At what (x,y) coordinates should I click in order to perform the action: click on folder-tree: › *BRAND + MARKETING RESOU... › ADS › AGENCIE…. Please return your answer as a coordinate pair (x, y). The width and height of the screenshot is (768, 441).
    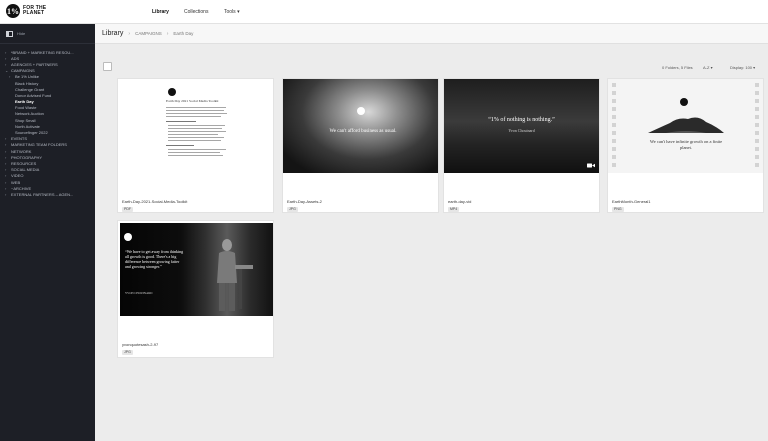
    Looking at the image, I should click on (47, 121).